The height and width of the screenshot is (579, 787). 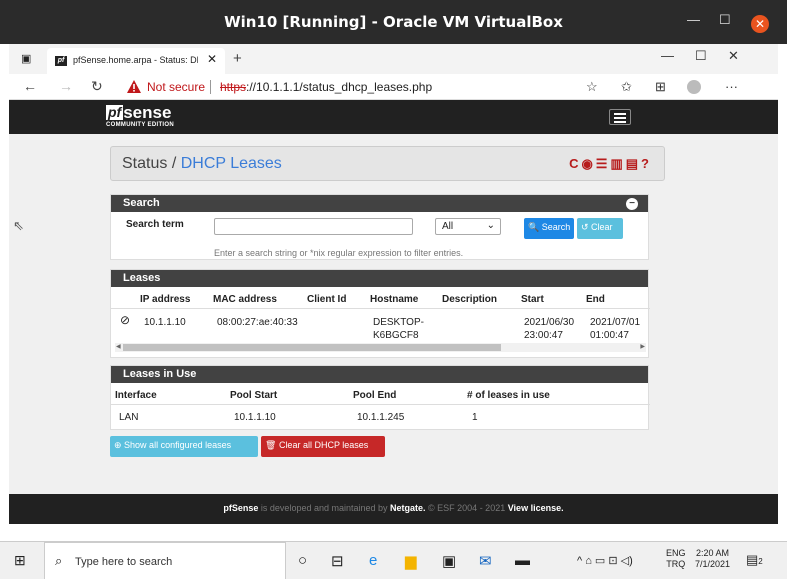 I want to click on clear-button: ↺ Clear, so click(x=600, y=228).